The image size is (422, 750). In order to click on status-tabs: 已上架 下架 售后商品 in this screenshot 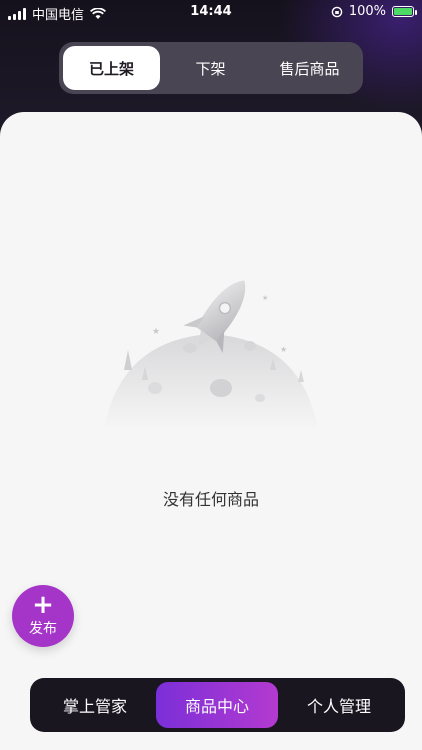, I will do `click(211, 68)`.